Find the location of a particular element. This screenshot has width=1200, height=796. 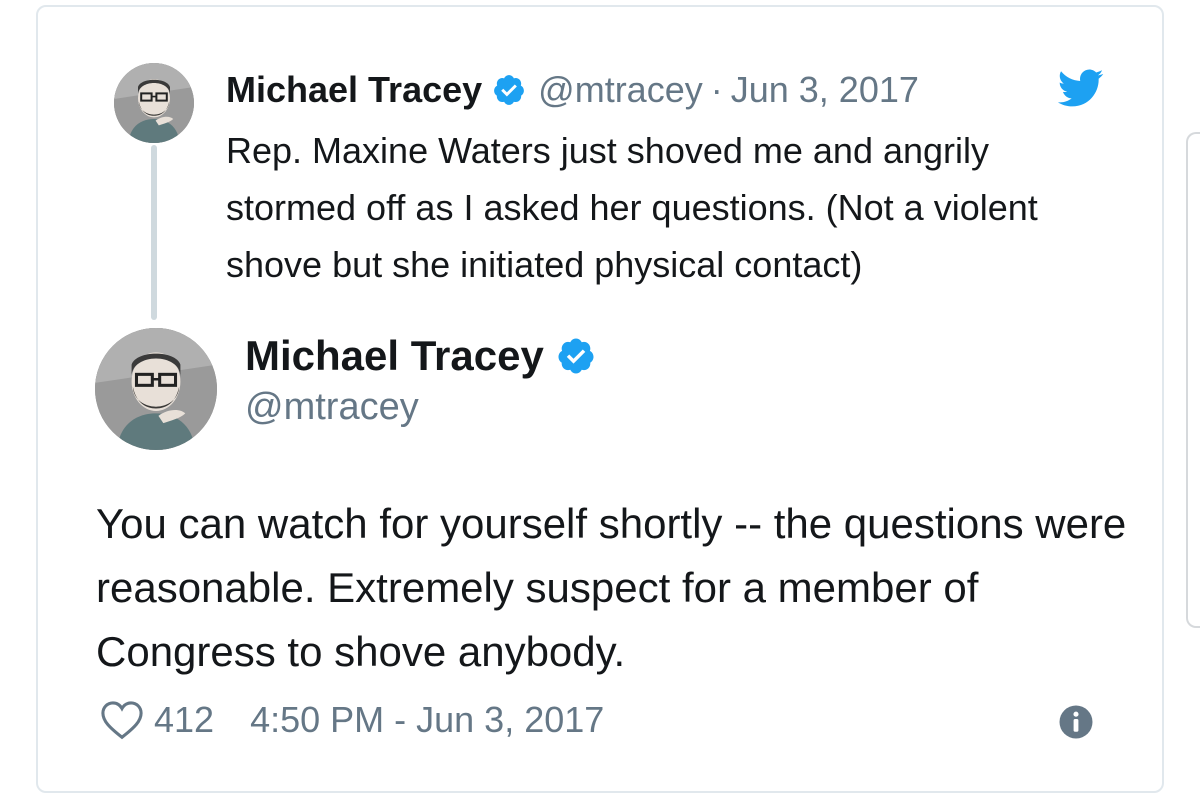

quoted-tweet-date: Jun 3, 2017 is located at coordinates (825, 90).